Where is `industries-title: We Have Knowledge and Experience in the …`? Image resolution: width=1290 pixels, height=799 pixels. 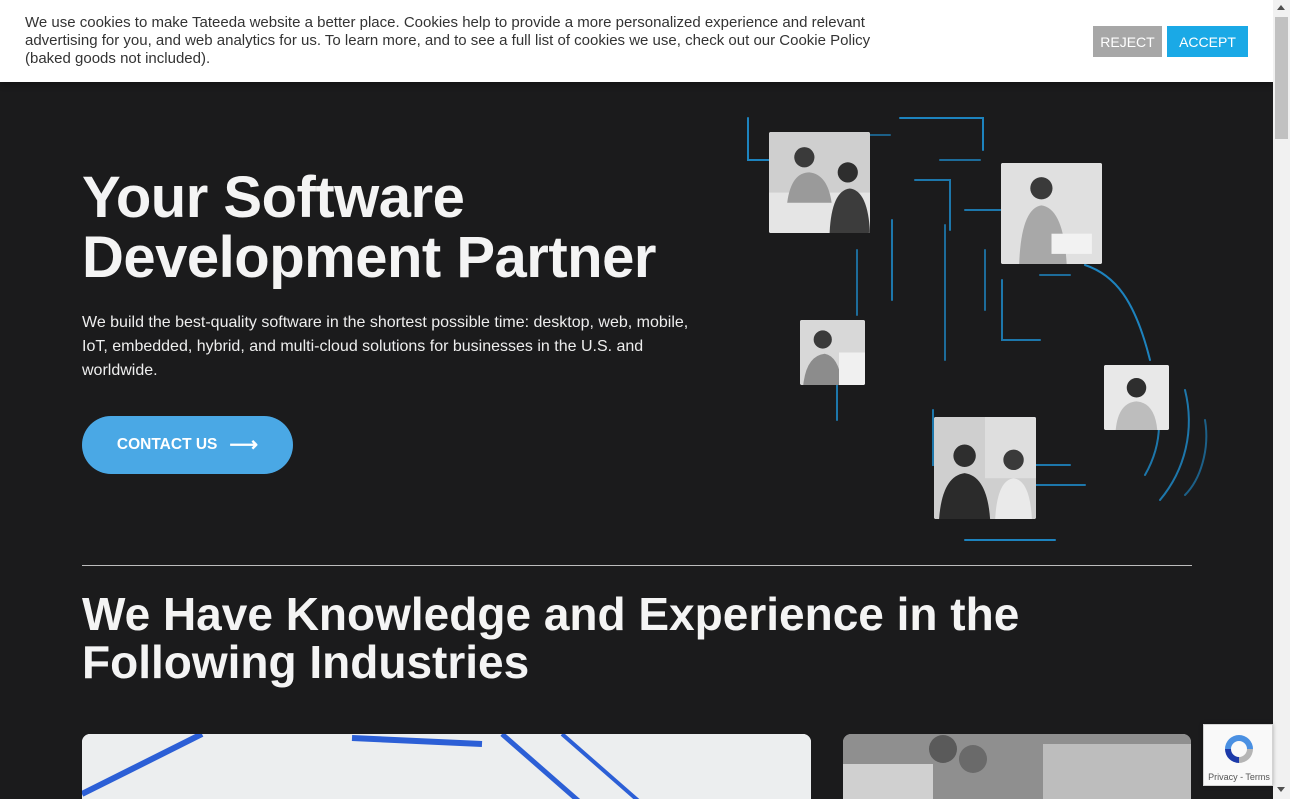 industries-title: We Have Knowledge and Experience in the … is located at coordinates (551, 638).